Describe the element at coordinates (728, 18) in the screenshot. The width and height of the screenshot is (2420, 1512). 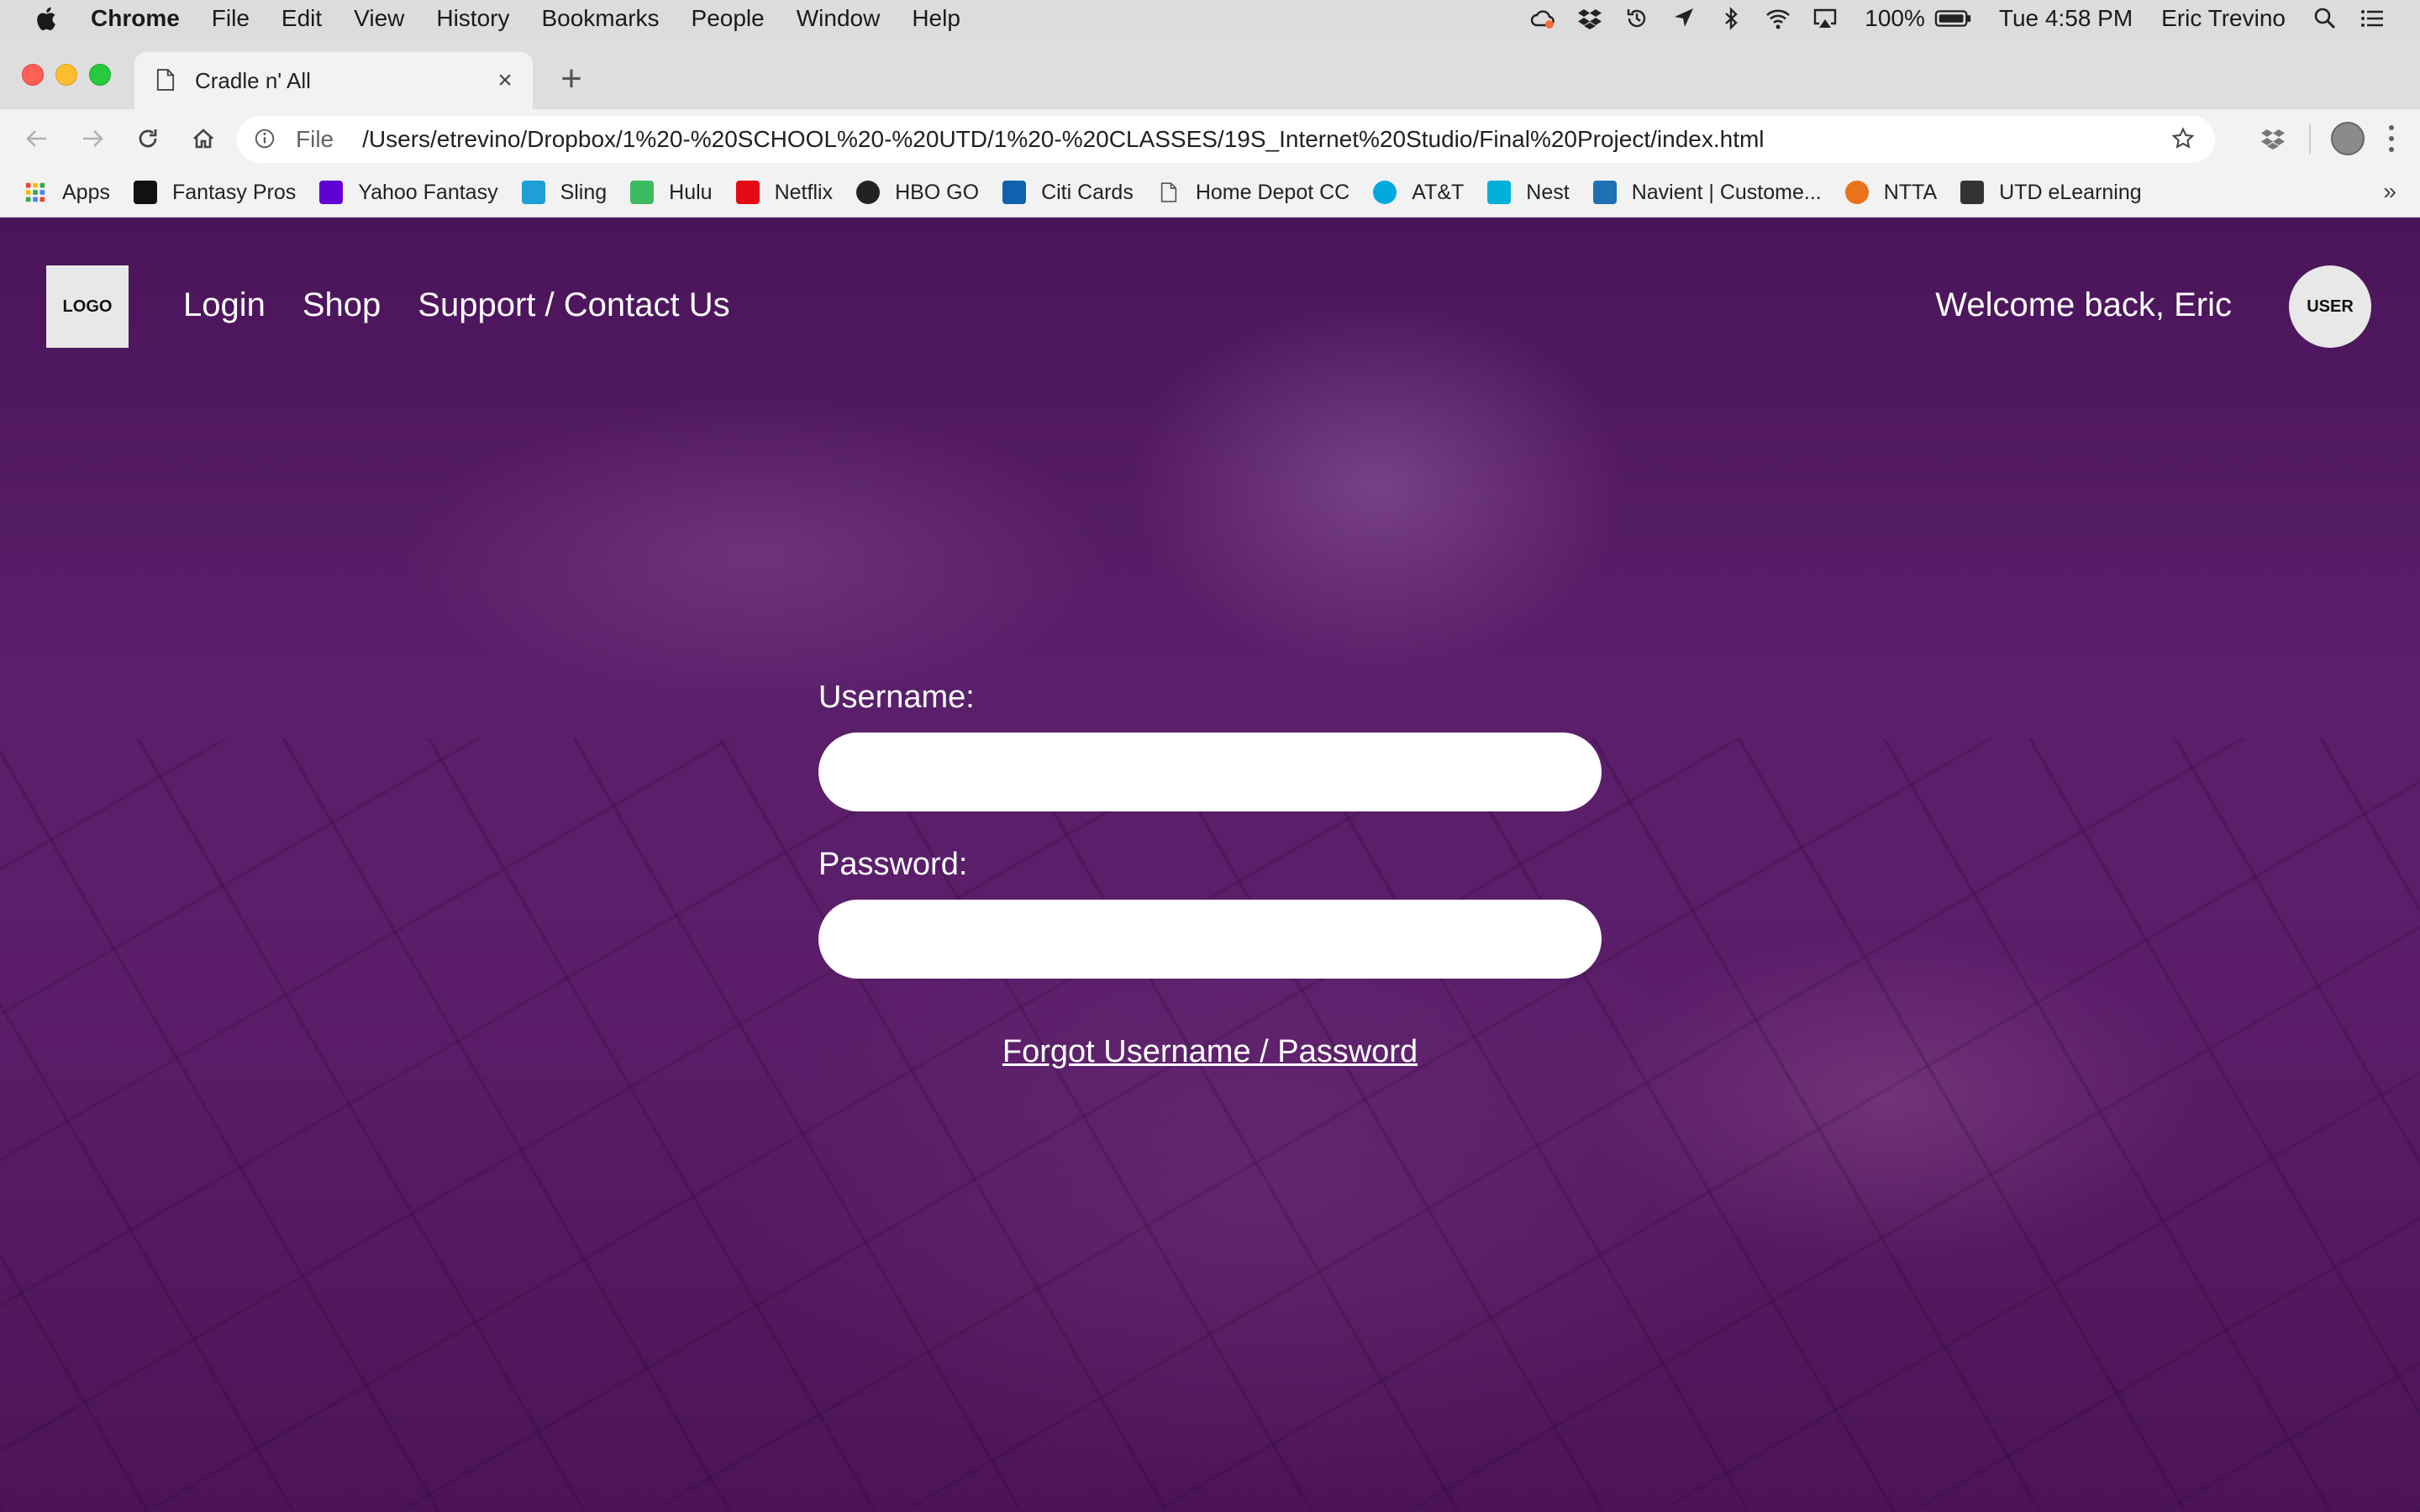
I see `menu-people: People` at that location.